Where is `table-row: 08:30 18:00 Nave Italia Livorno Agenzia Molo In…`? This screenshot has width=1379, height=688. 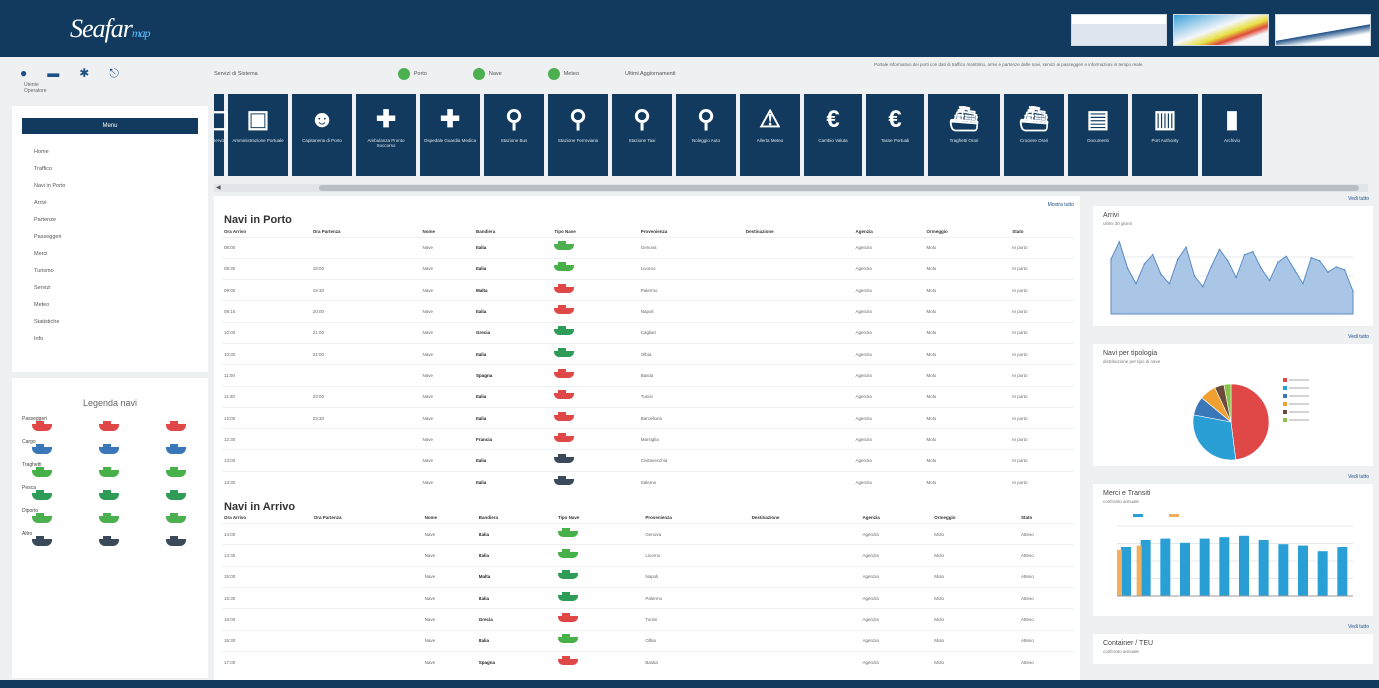 table-row: 08:30 18:00 Nave Italia Livorno Agenzia Molo In… is located at coordinates (648, 268).